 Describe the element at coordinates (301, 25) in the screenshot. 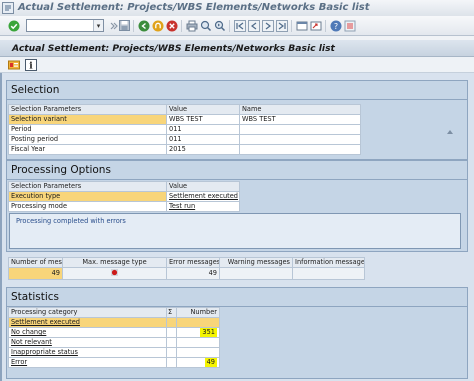

I see `new-session-icon` at that location.